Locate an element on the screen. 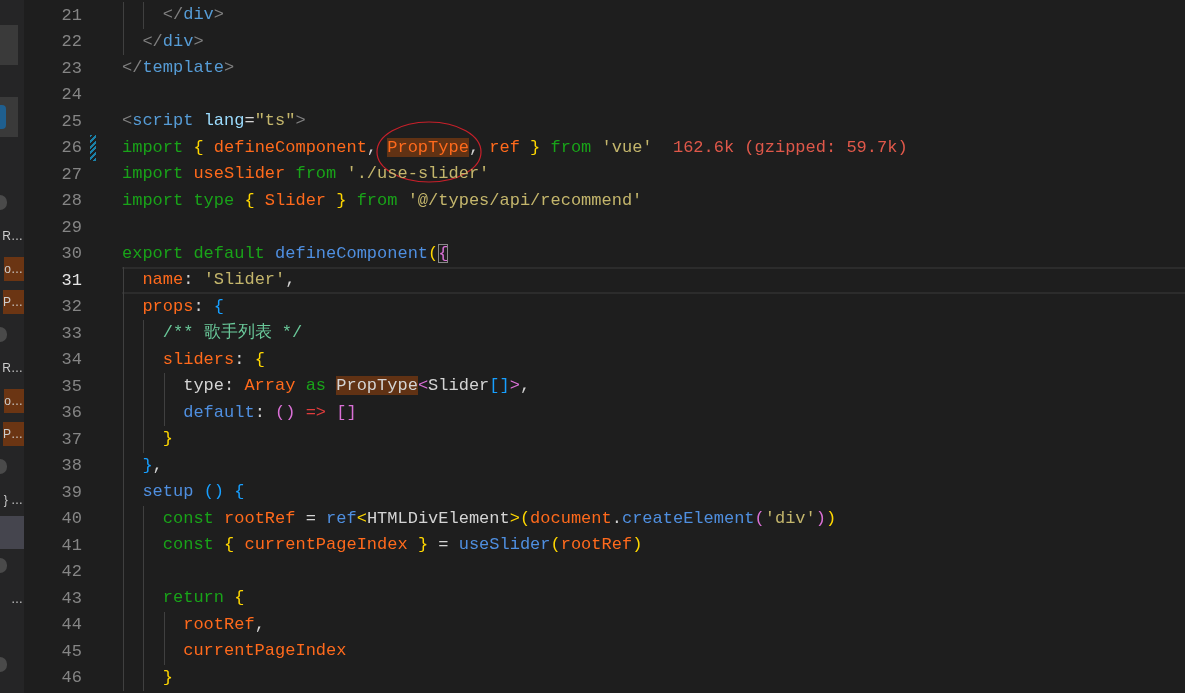 The width and height of the screenshot is (1185, 693). line-number: 35 is located at coordinates (71, 386).